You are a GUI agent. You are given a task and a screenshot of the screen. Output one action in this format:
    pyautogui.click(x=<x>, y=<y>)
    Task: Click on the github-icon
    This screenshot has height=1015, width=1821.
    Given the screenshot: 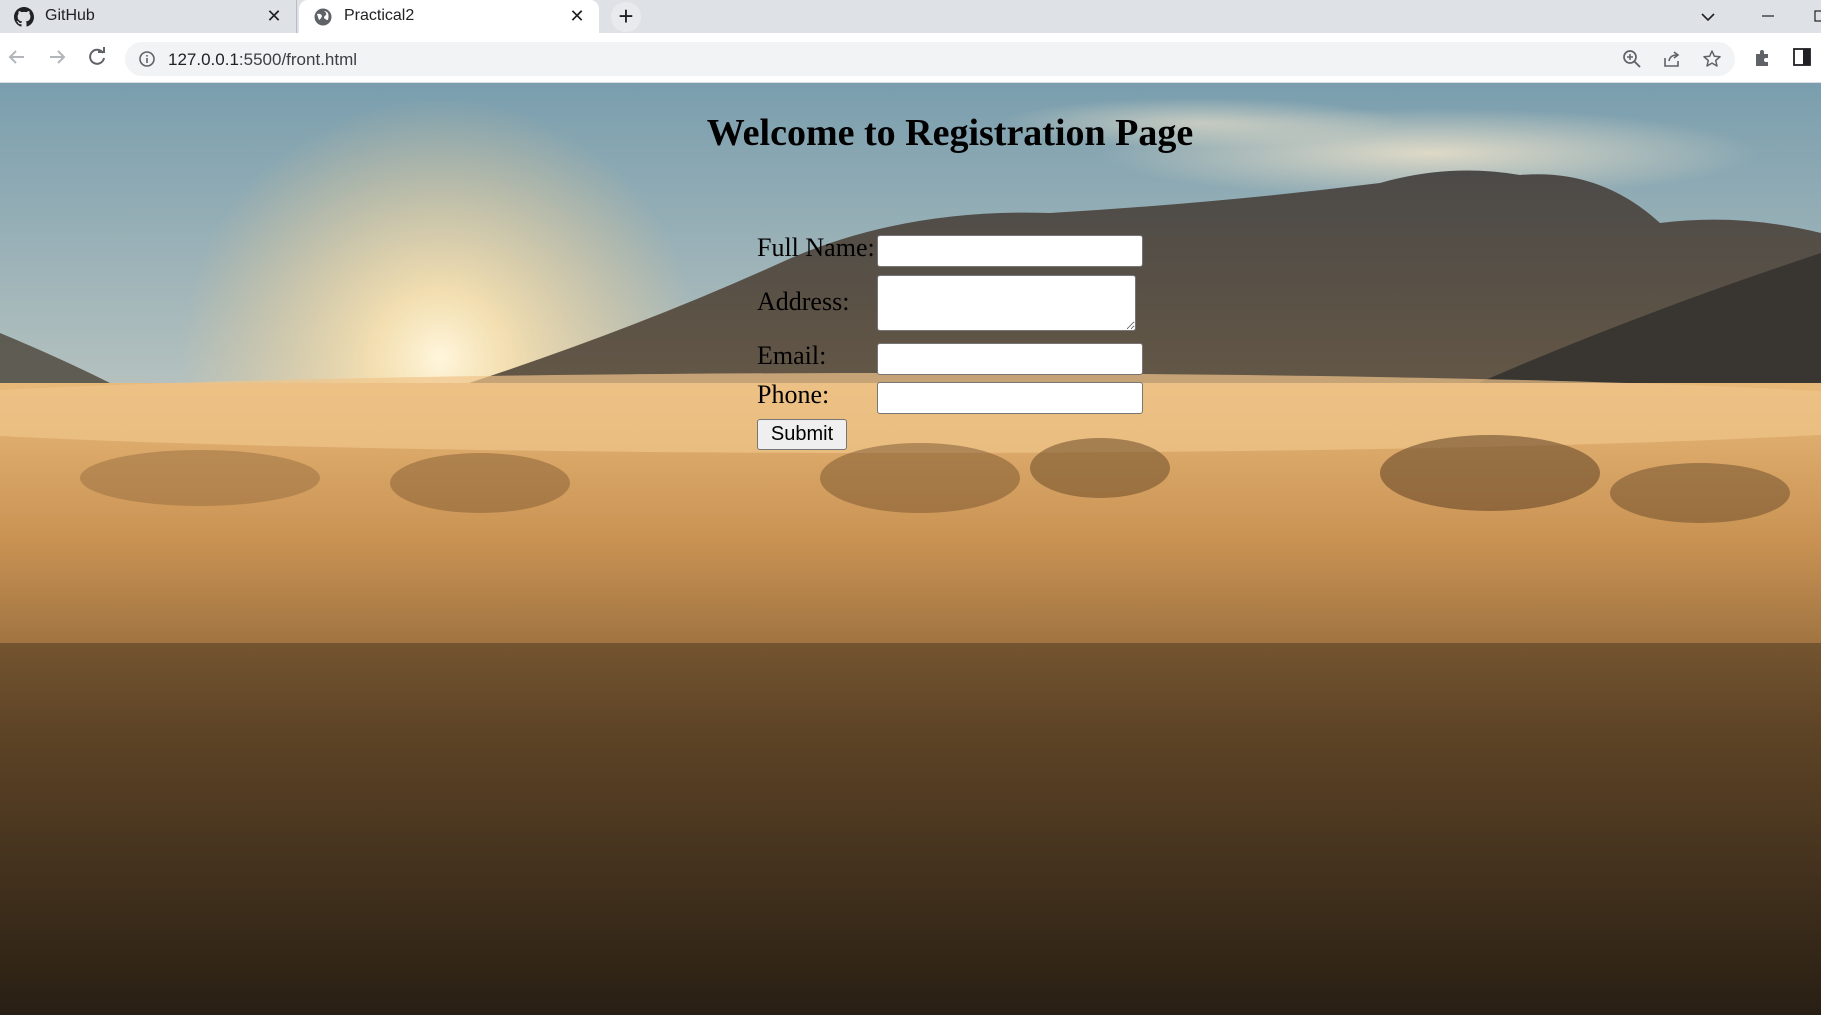 What is the action you would take?
    pyautogui.click(x=24, y=17)
    